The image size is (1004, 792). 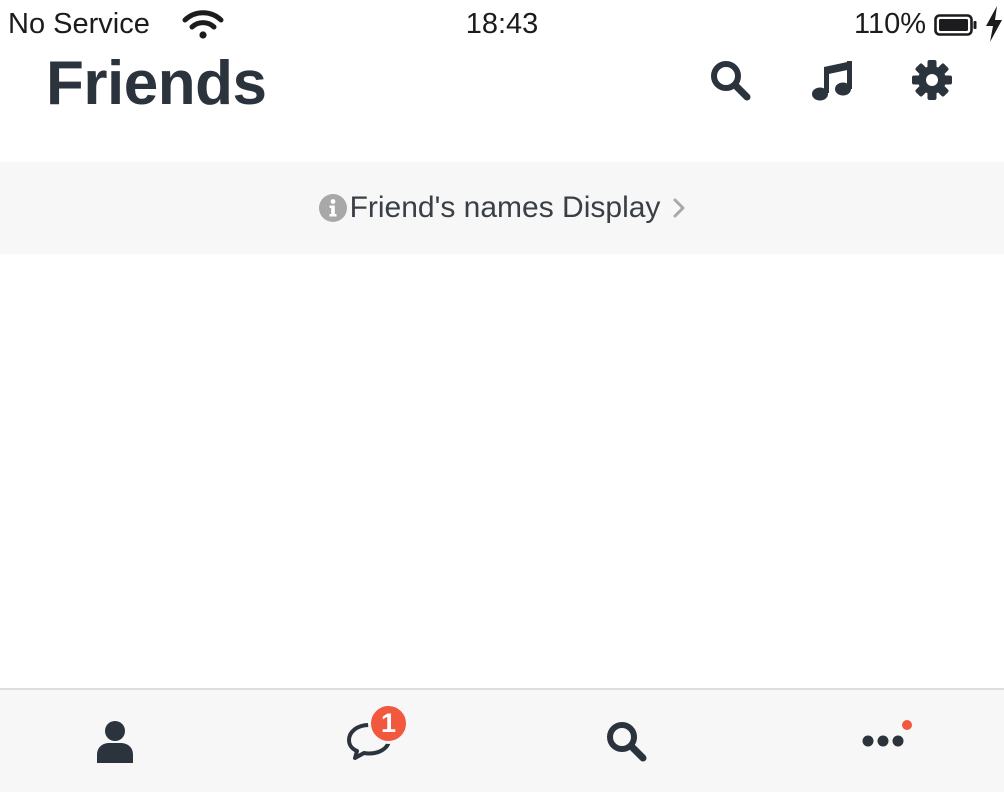 What do you see at coordinates (332, 208) in the screenshot?
I see `info-icon` at bounding box center [332, 208].